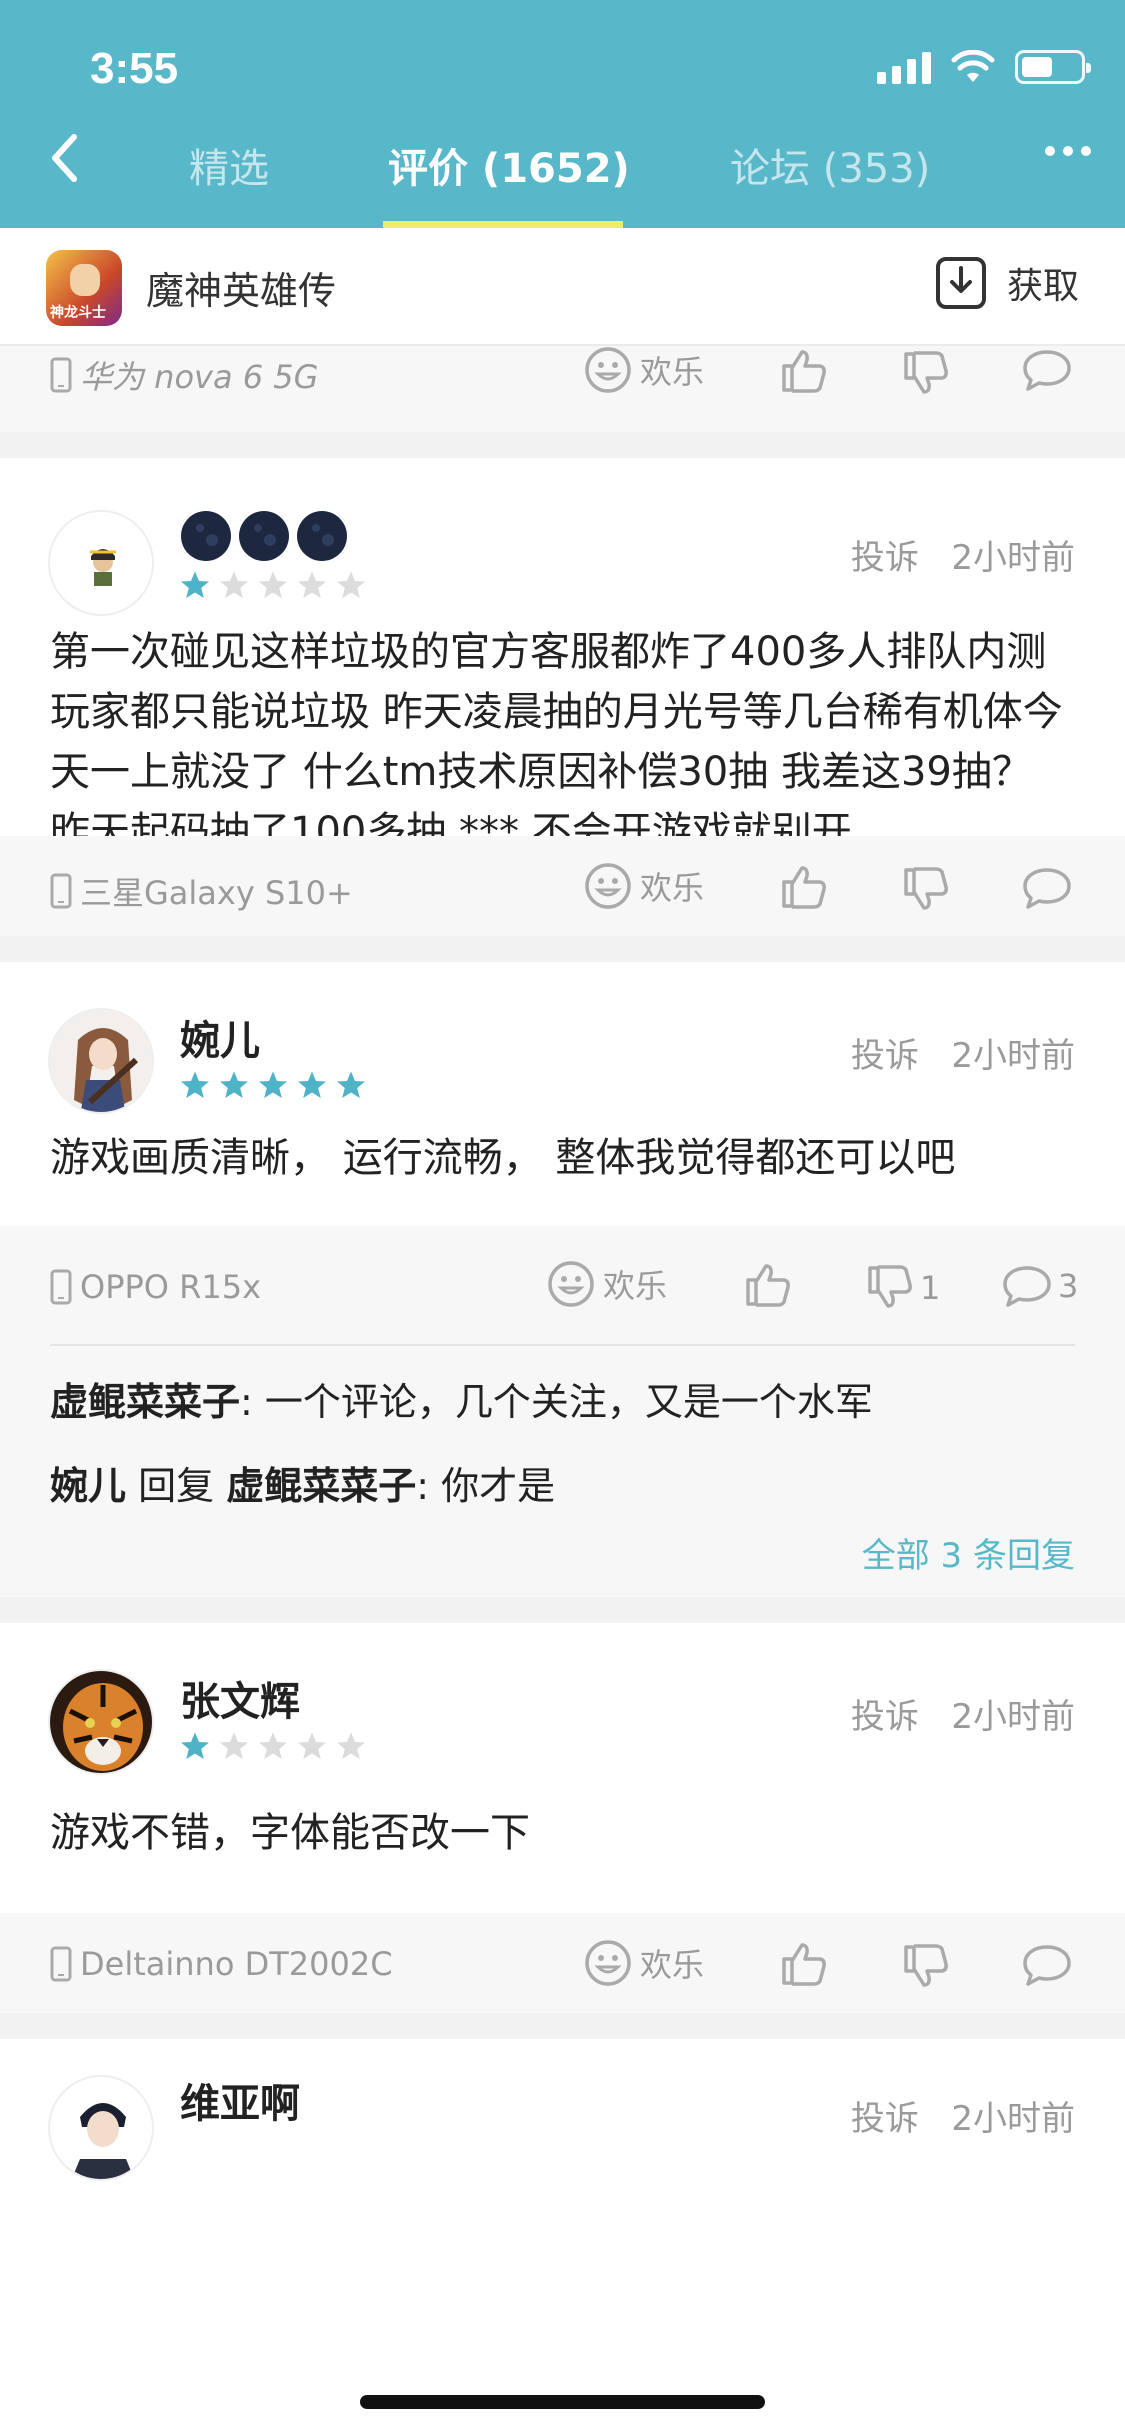  I want to click on username: 张文辉, so click(240, 1698).